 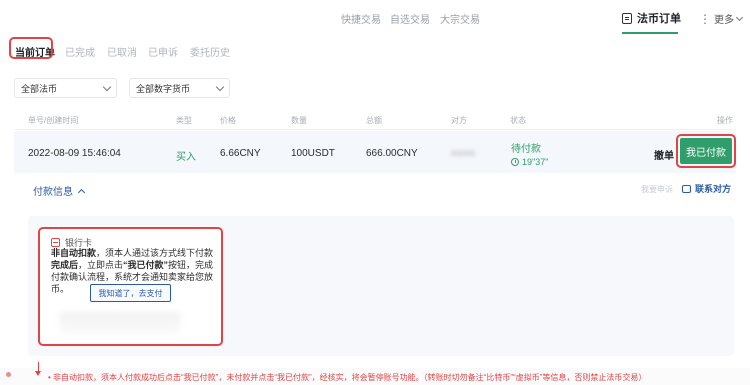 What do you see at coordinates (664, 154) in the screenshot?
I see `cancel-order-button: 撤单` at bounding box center [664, 154].